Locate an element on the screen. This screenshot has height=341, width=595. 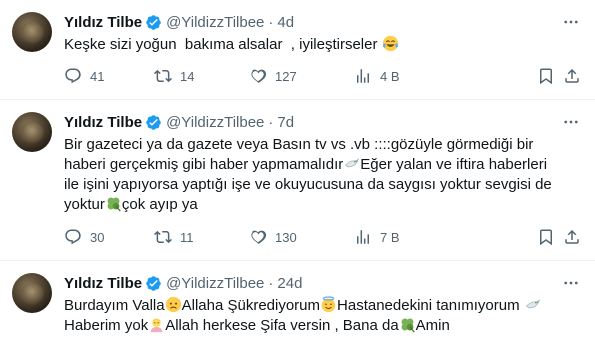
views-button: 4 B is located at coordinates (409, 76).